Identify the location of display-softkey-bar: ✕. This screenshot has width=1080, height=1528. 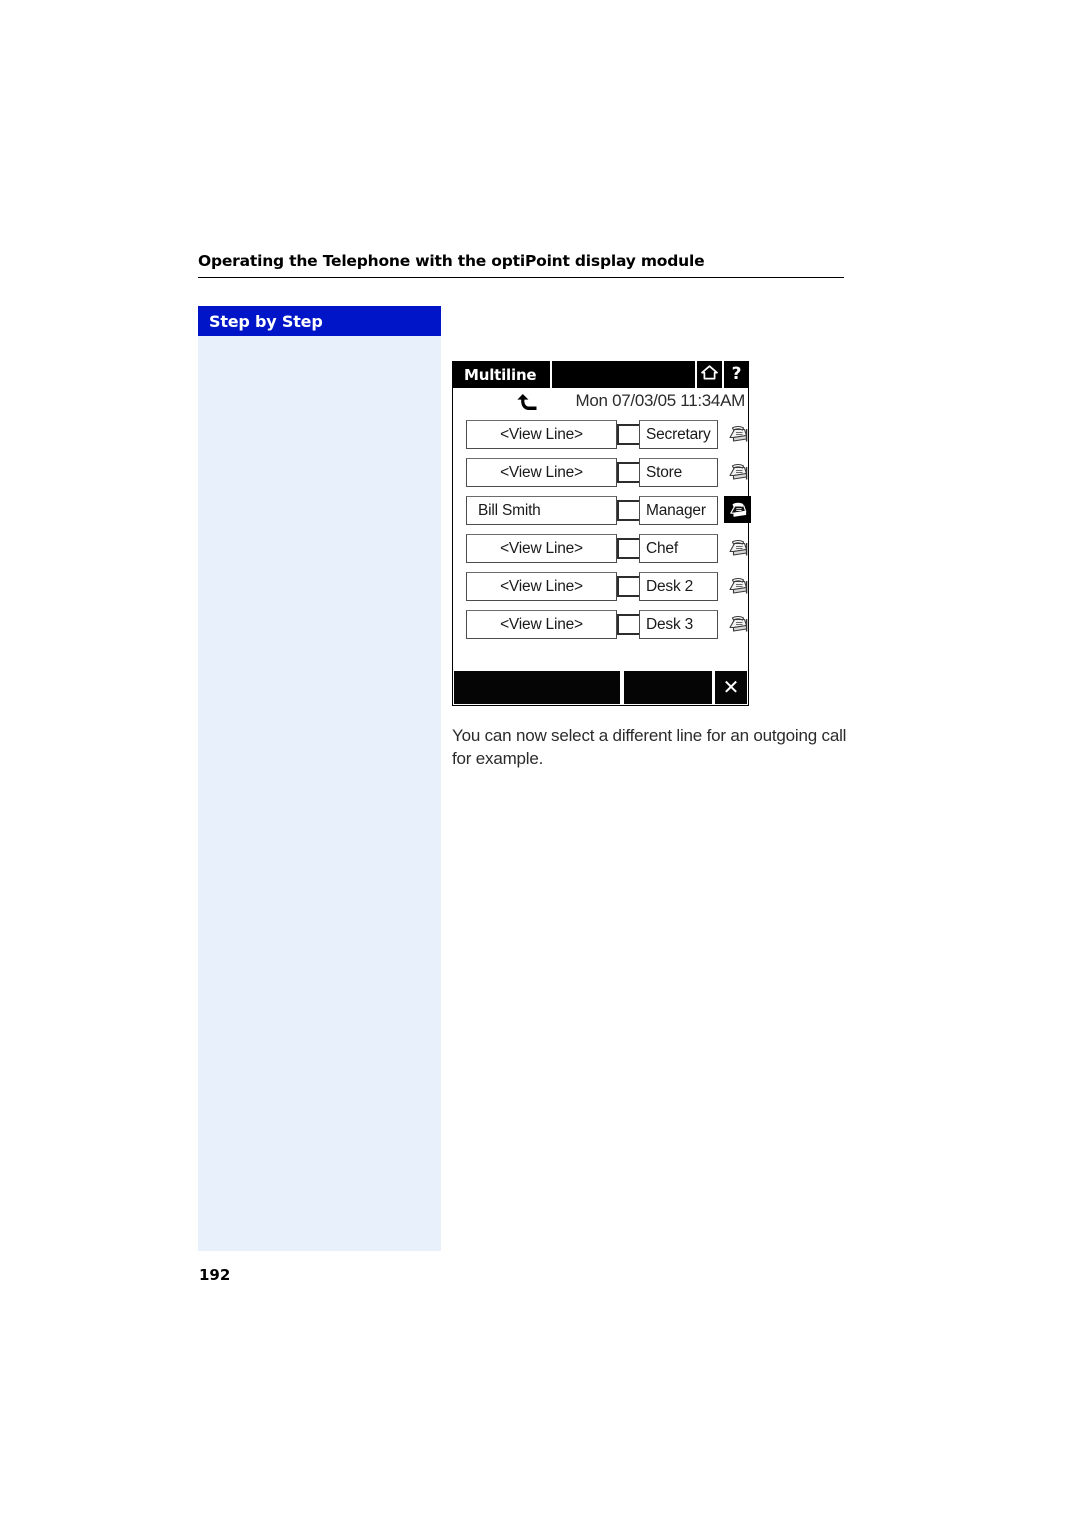
(600, 688).